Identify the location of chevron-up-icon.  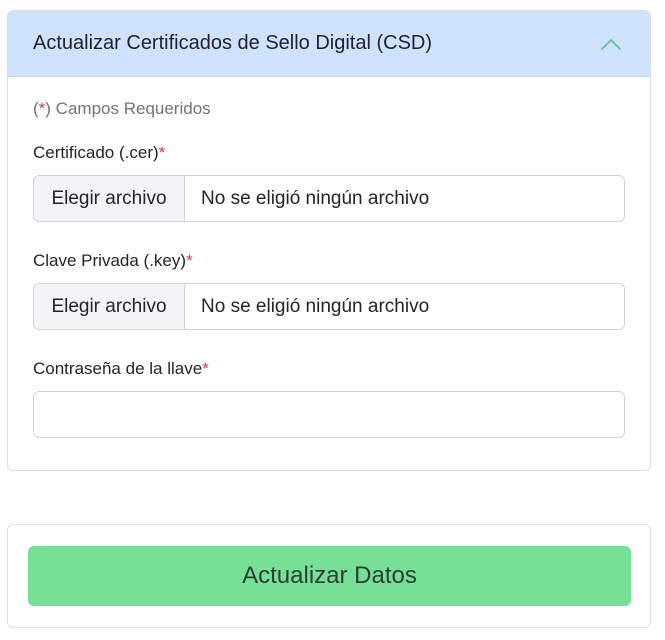
(611, 44).